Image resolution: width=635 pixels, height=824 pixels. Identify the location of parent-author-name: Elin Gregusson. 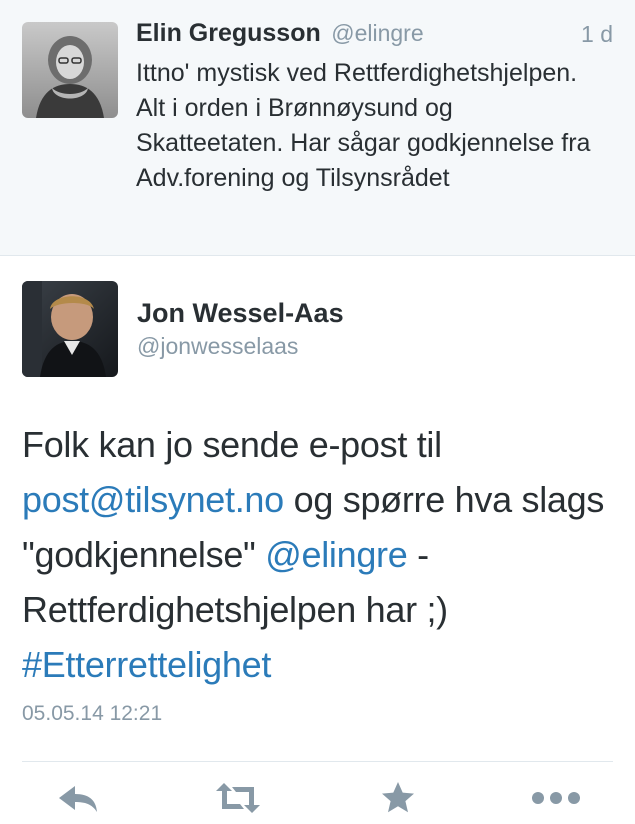
(228, 33).